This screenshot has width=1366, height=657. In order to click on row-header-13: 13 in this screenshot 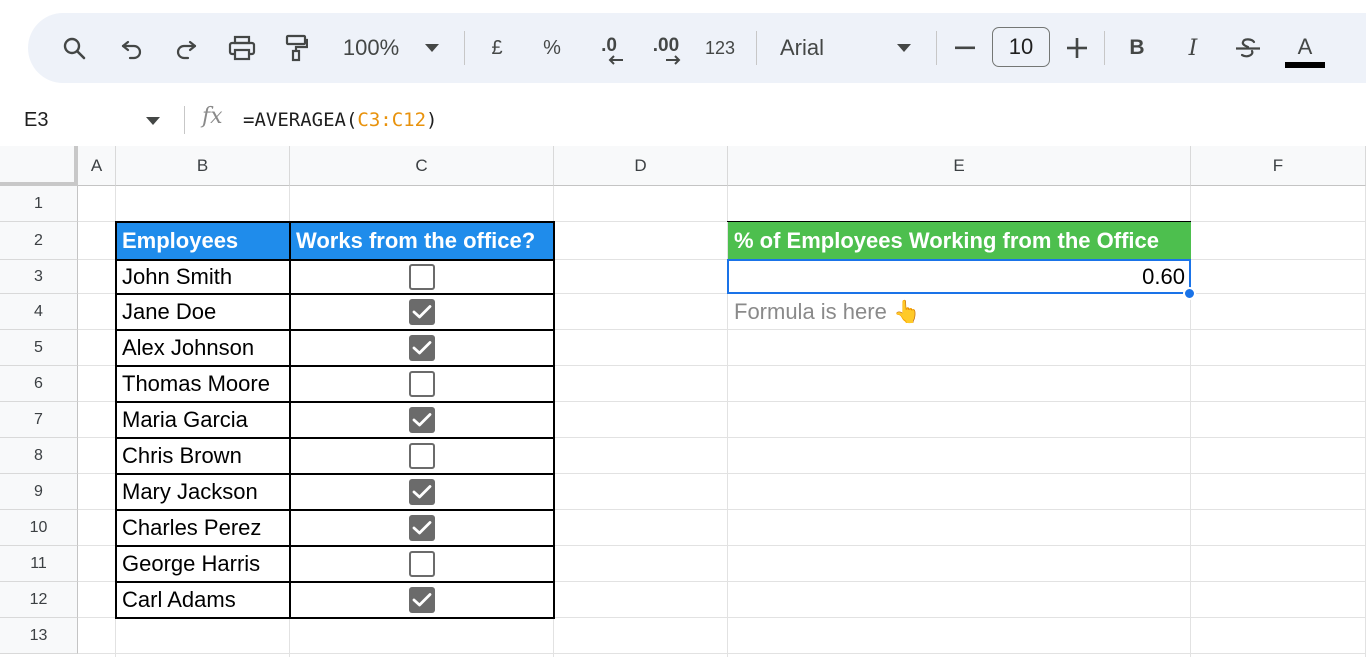, I will do `click(39, 636)`.